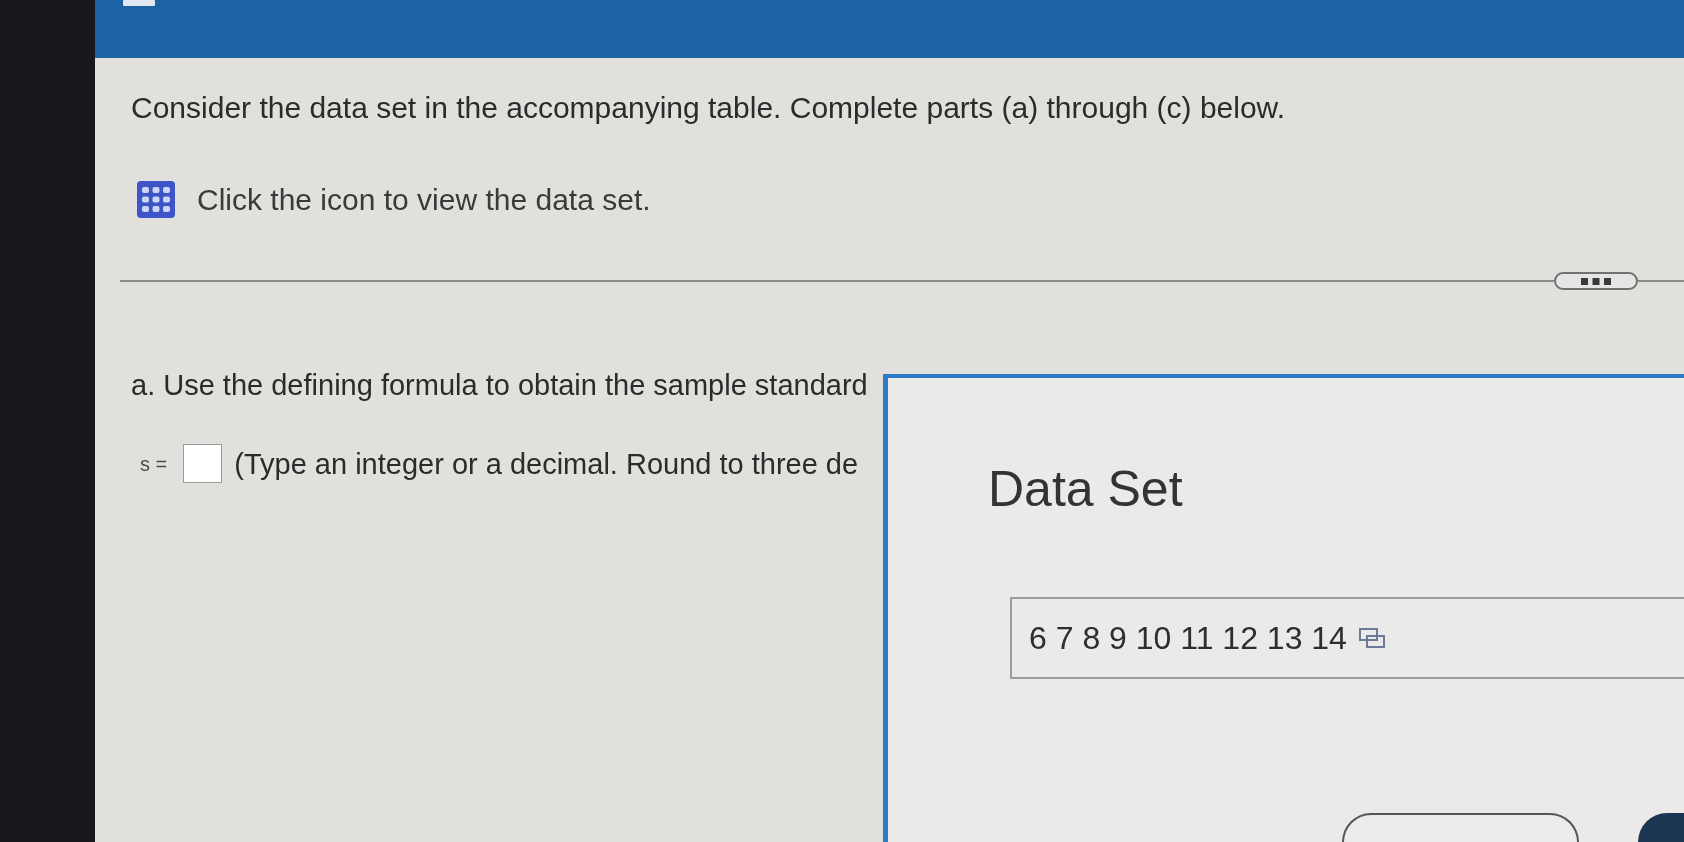  I want to click on more-button, so click(1596, 281).